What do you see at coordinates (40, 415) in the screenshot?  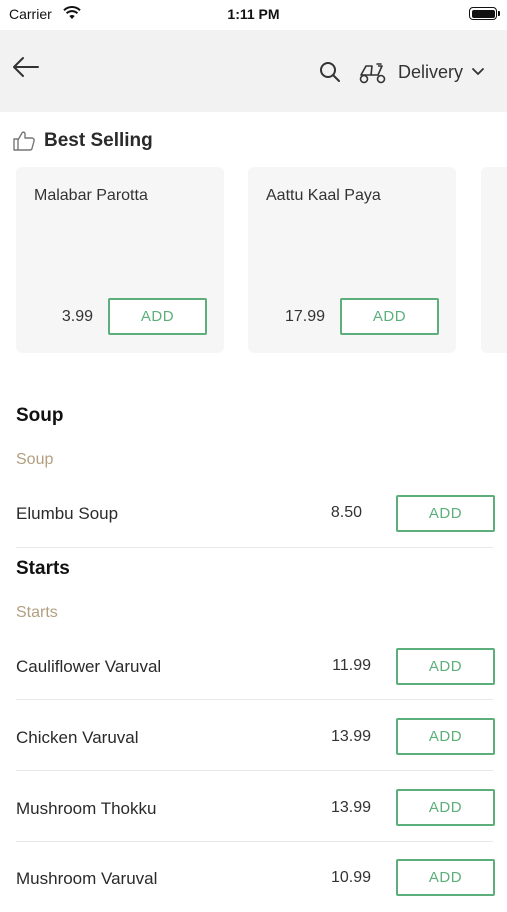 I see `section-title-soup: Soup` at bounding box center [40, 415].